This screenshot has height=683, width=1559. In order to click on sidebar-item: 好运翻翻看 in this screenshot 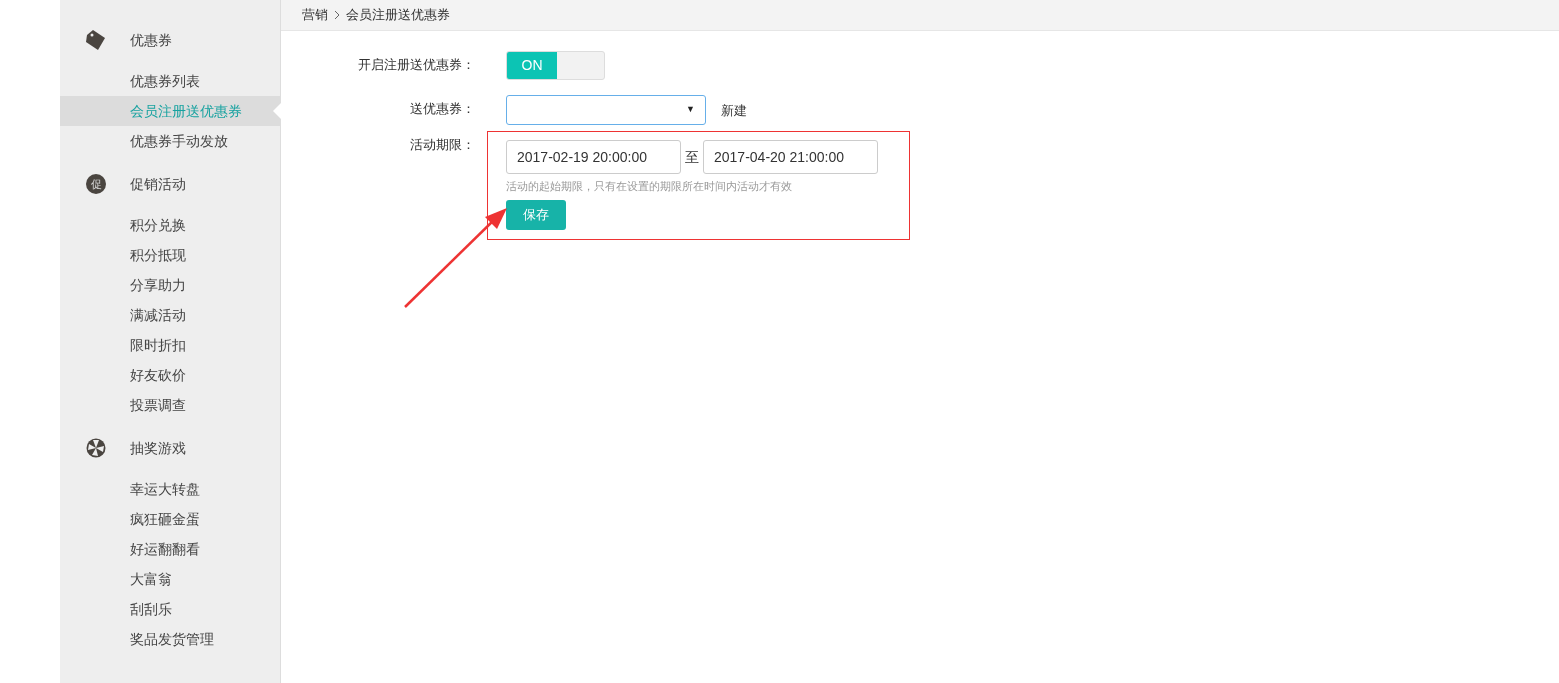, I will do `click(170, 549)`.